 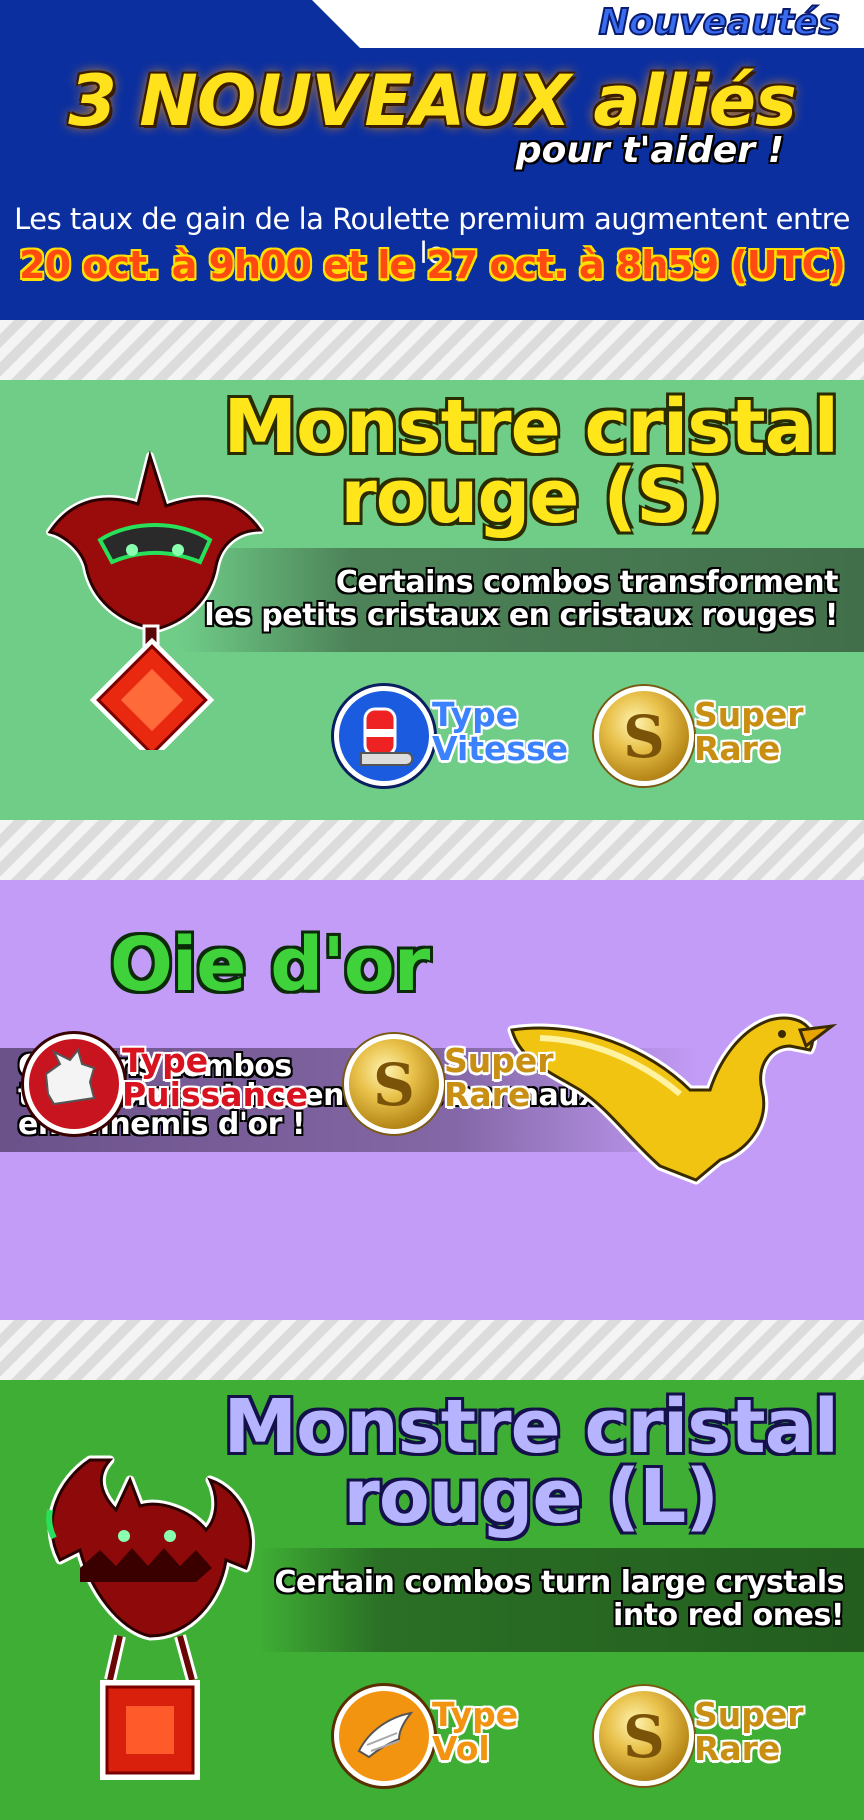 What do you see at coordinates (215, 1094) in the screenshot?
I see `type-value: Puissance` at bounding box center [215, 1094].